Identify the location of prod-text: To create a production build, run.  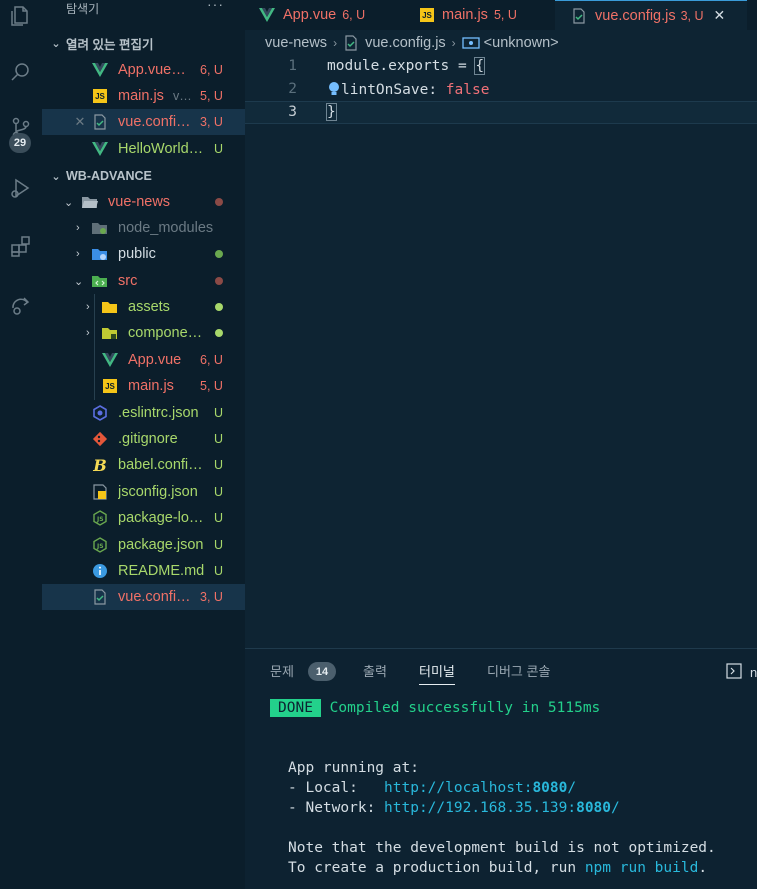
(436, 868).